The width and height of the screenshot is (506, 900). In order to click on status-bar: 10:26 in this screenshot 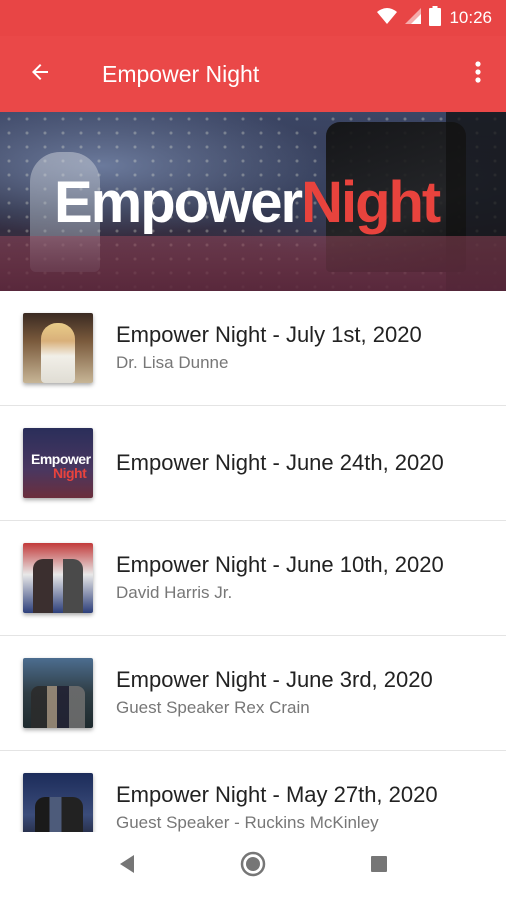, I will do `click(253, 18)`.